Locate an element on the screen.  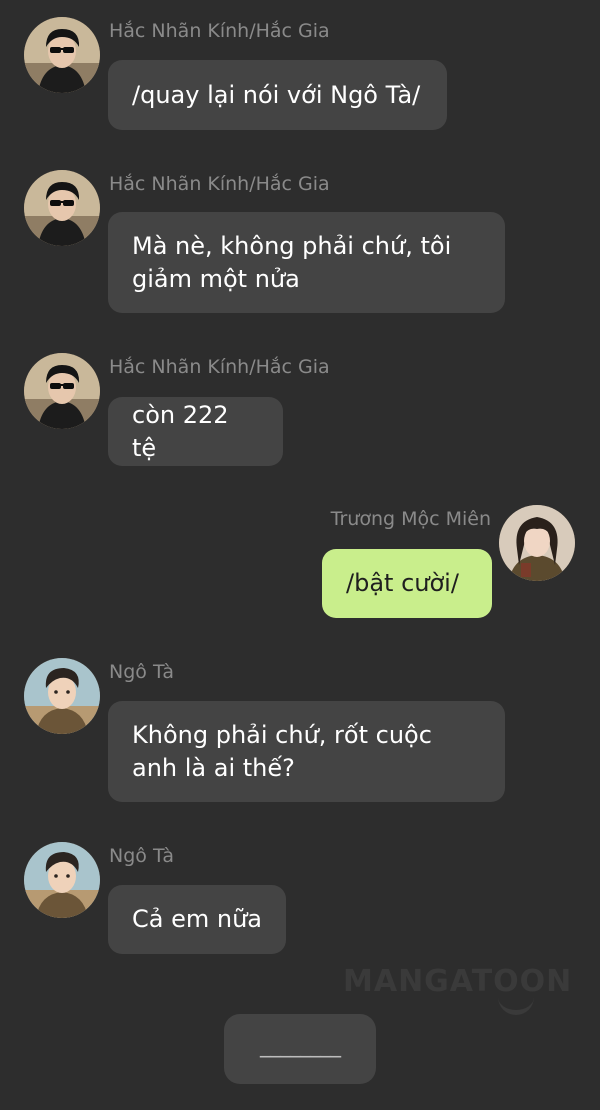
chat-message: Ngô Tà Cả em nữa is located at coordinates (300, 899).